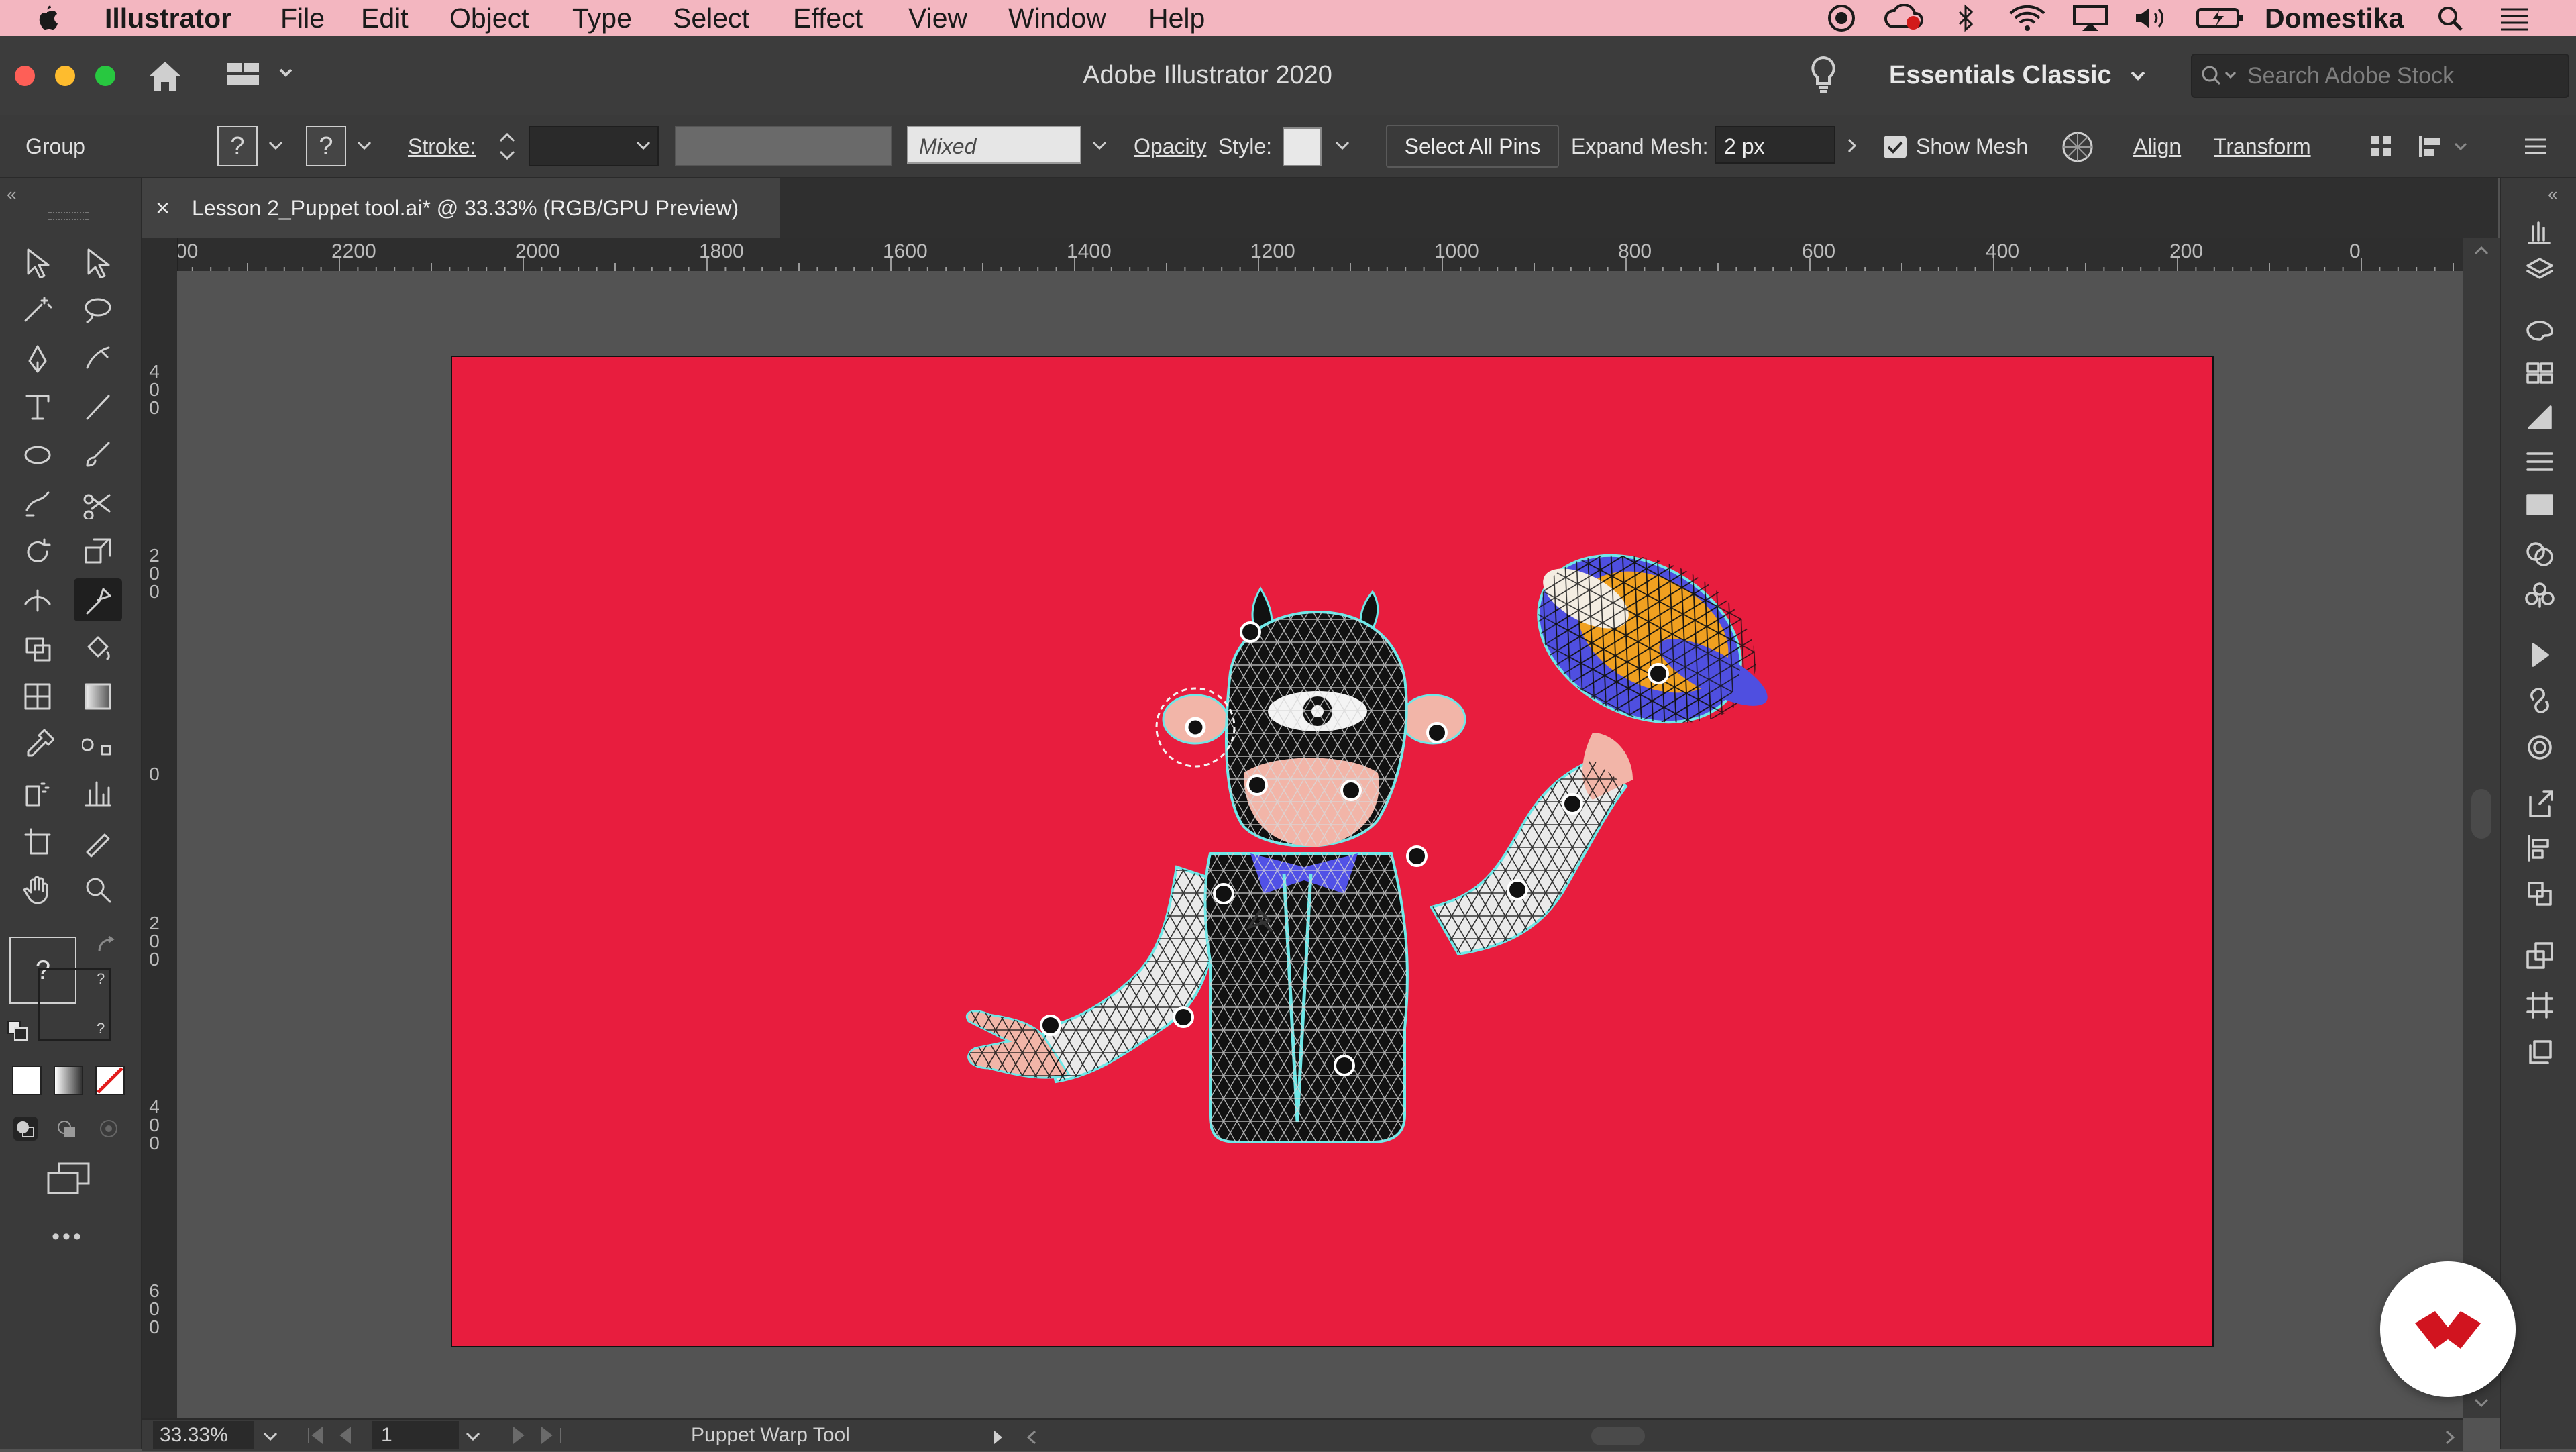 Image resolution: width=2576 pixels, height=1452 pixels. Describe the element at coordinates (37, 310) in the screenshot. I see `magic-wand-tool-icon` at that location.